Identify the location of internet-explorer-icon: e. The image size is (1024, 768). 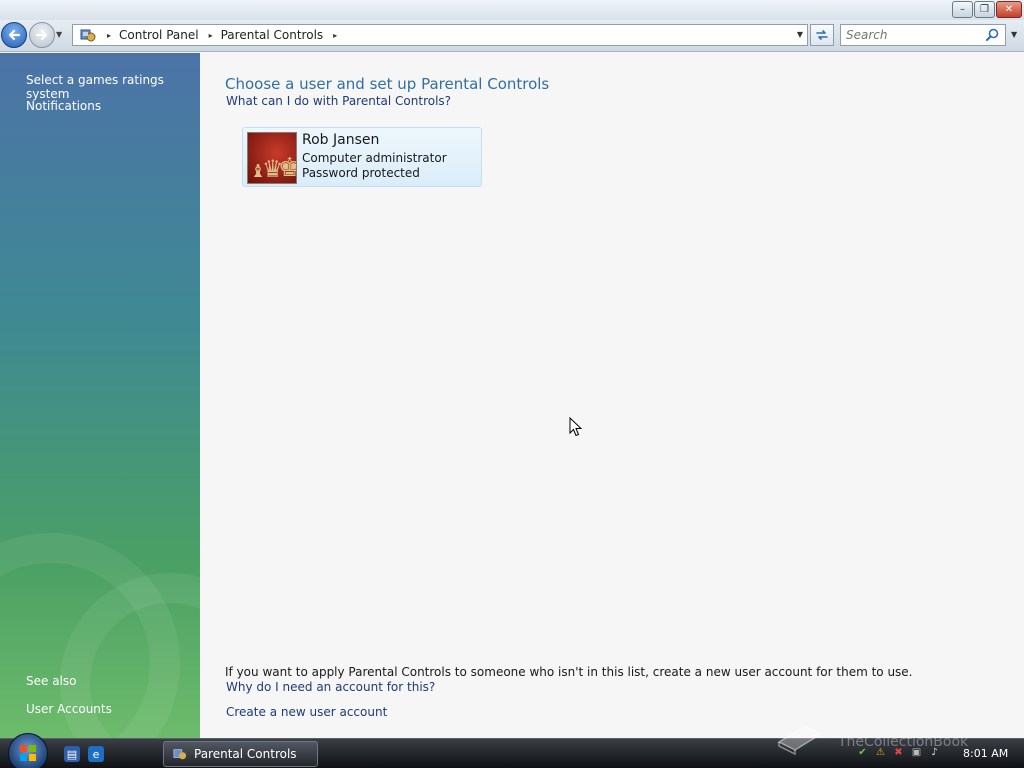
(96, 754).